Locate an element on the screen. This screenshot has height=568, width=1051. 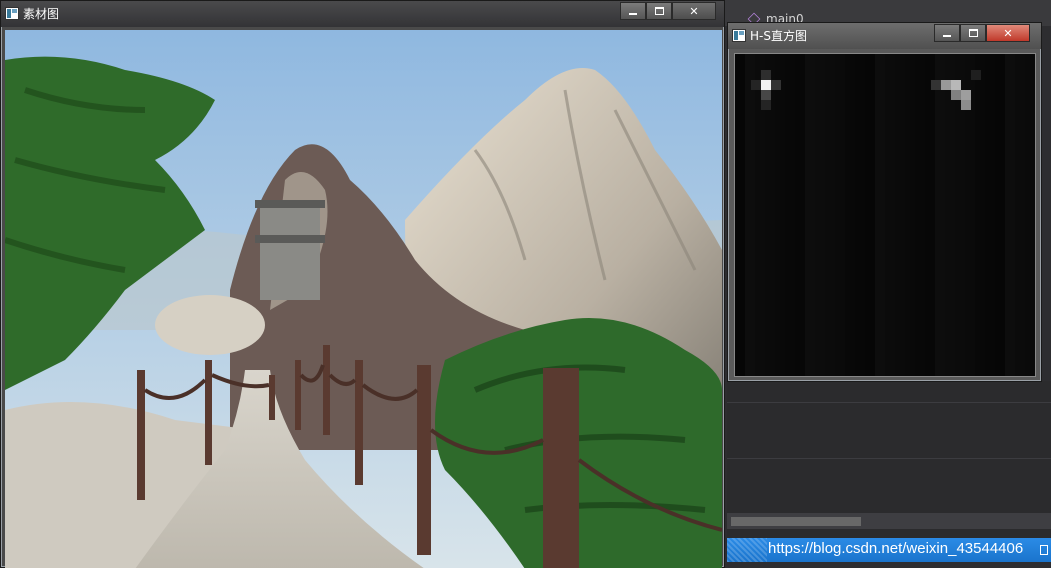
window-title: H-S直方图 is located at coordinates (778, 36).